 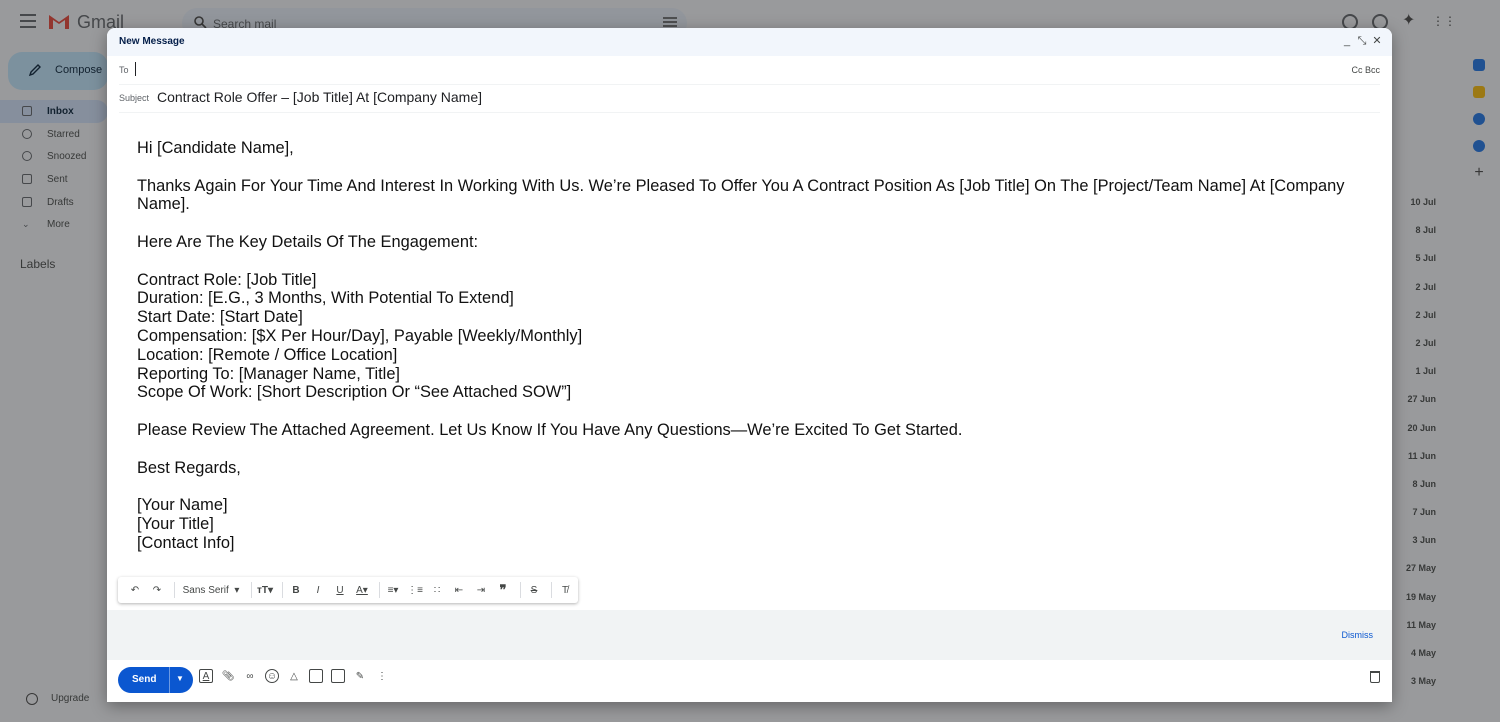 I want to click on remove-formatting-icon: T̸, so click(x=565, y=590).